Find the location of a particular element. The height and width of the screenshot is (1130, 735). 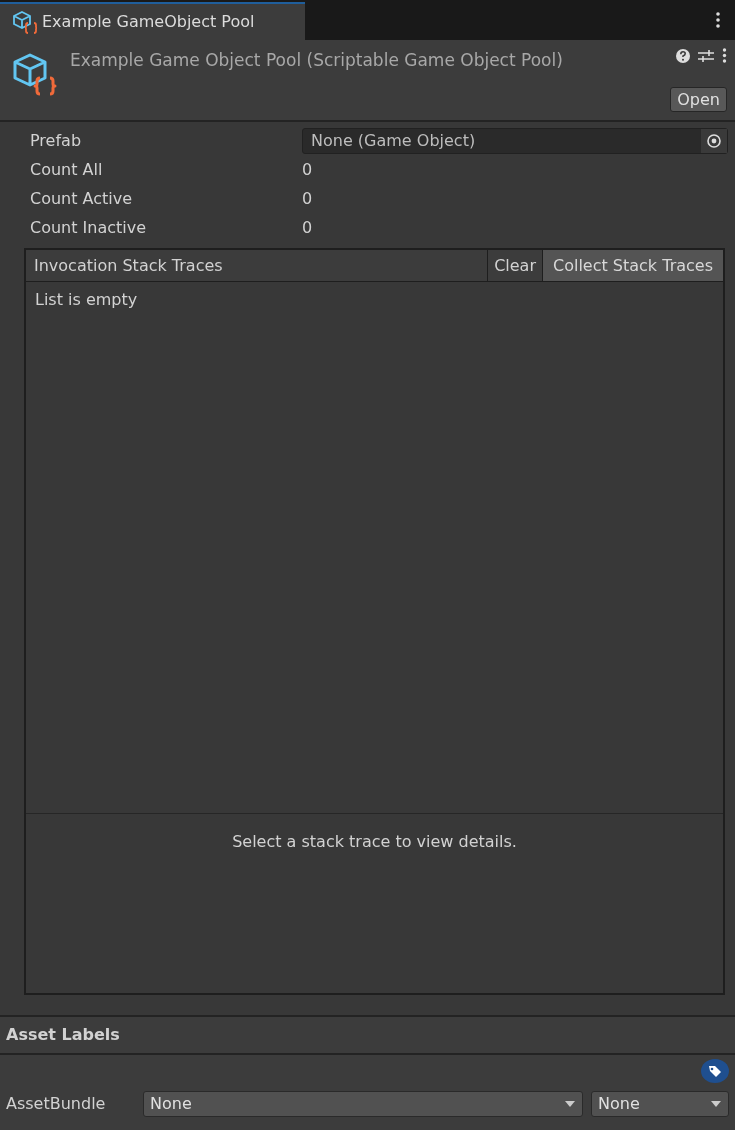

detail-hint: Select a stack trace to view details. is located at coordinates (374, 841).